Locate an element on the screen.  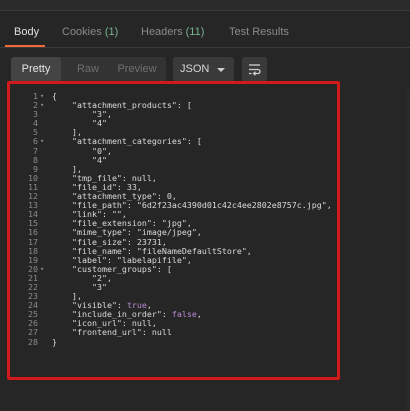
view-mode-group: Pretty Raw Preview is located at coordinates (88, 69).